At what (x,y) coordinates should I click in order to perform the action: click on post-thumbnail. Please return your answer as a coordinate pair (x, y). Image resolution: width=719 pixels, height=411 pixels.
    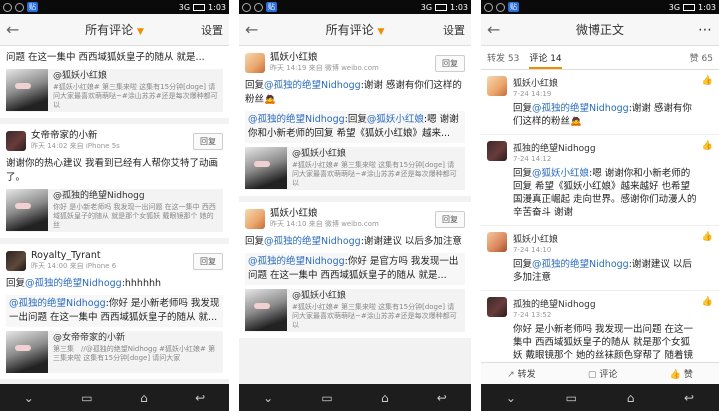
    Looking at the image, I should click on (27, 352).